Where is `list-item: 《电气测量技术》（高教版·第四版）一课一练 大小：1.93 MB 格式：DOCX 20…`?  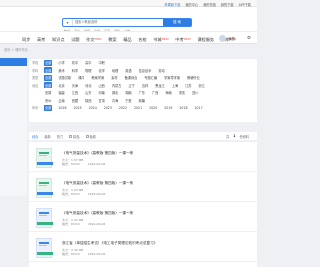
list-item: 《电气测量技术》（高教版·第四版）一课一练 大小：1.93 MB 格式：DOCX 20… is located at coordinates (143, 187).